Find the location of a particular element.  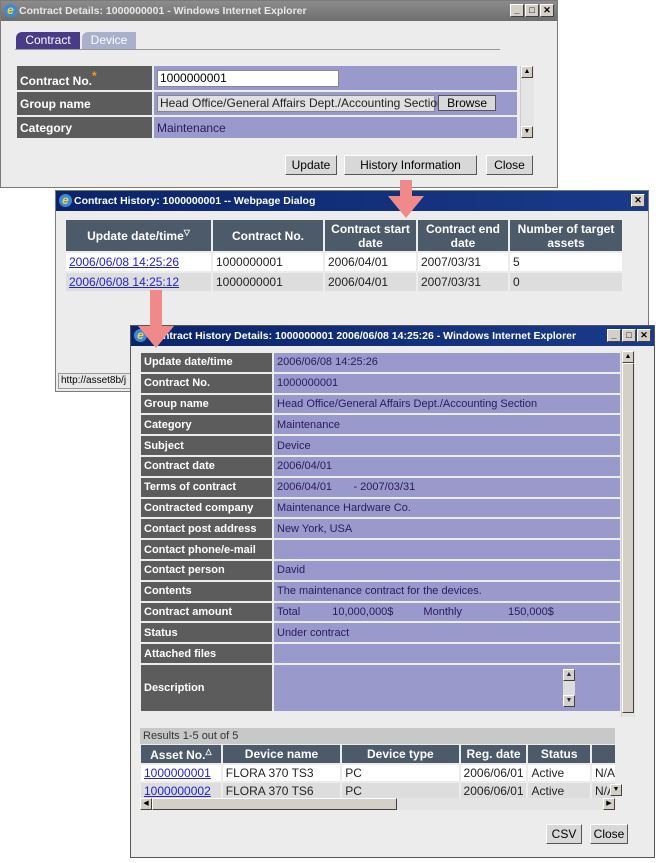

col-reg-date: Reg. date is located at coordinates (493, 754).